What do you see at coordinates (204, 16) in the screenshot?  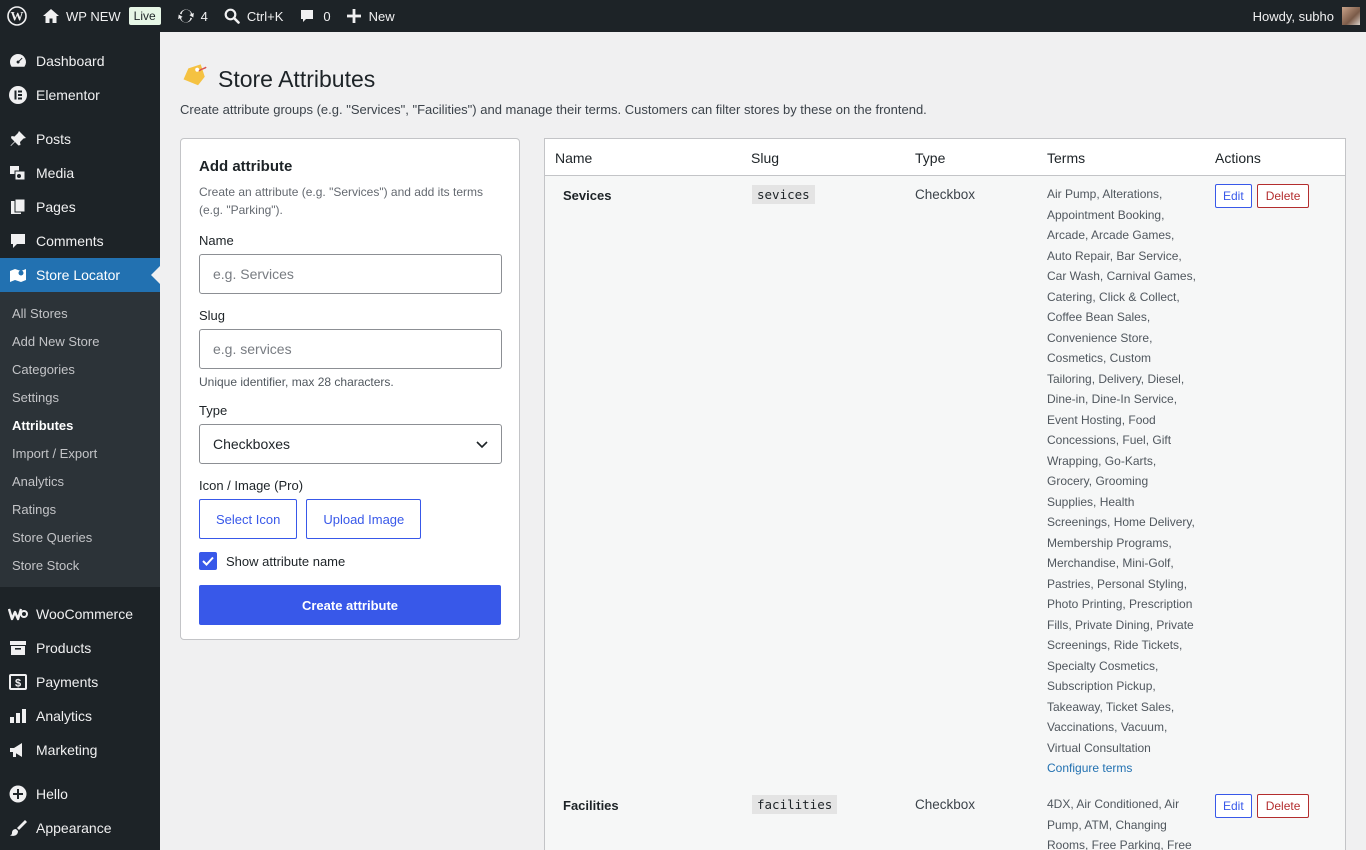 I see `updates-count: 4` at bounding box center [204, 16].